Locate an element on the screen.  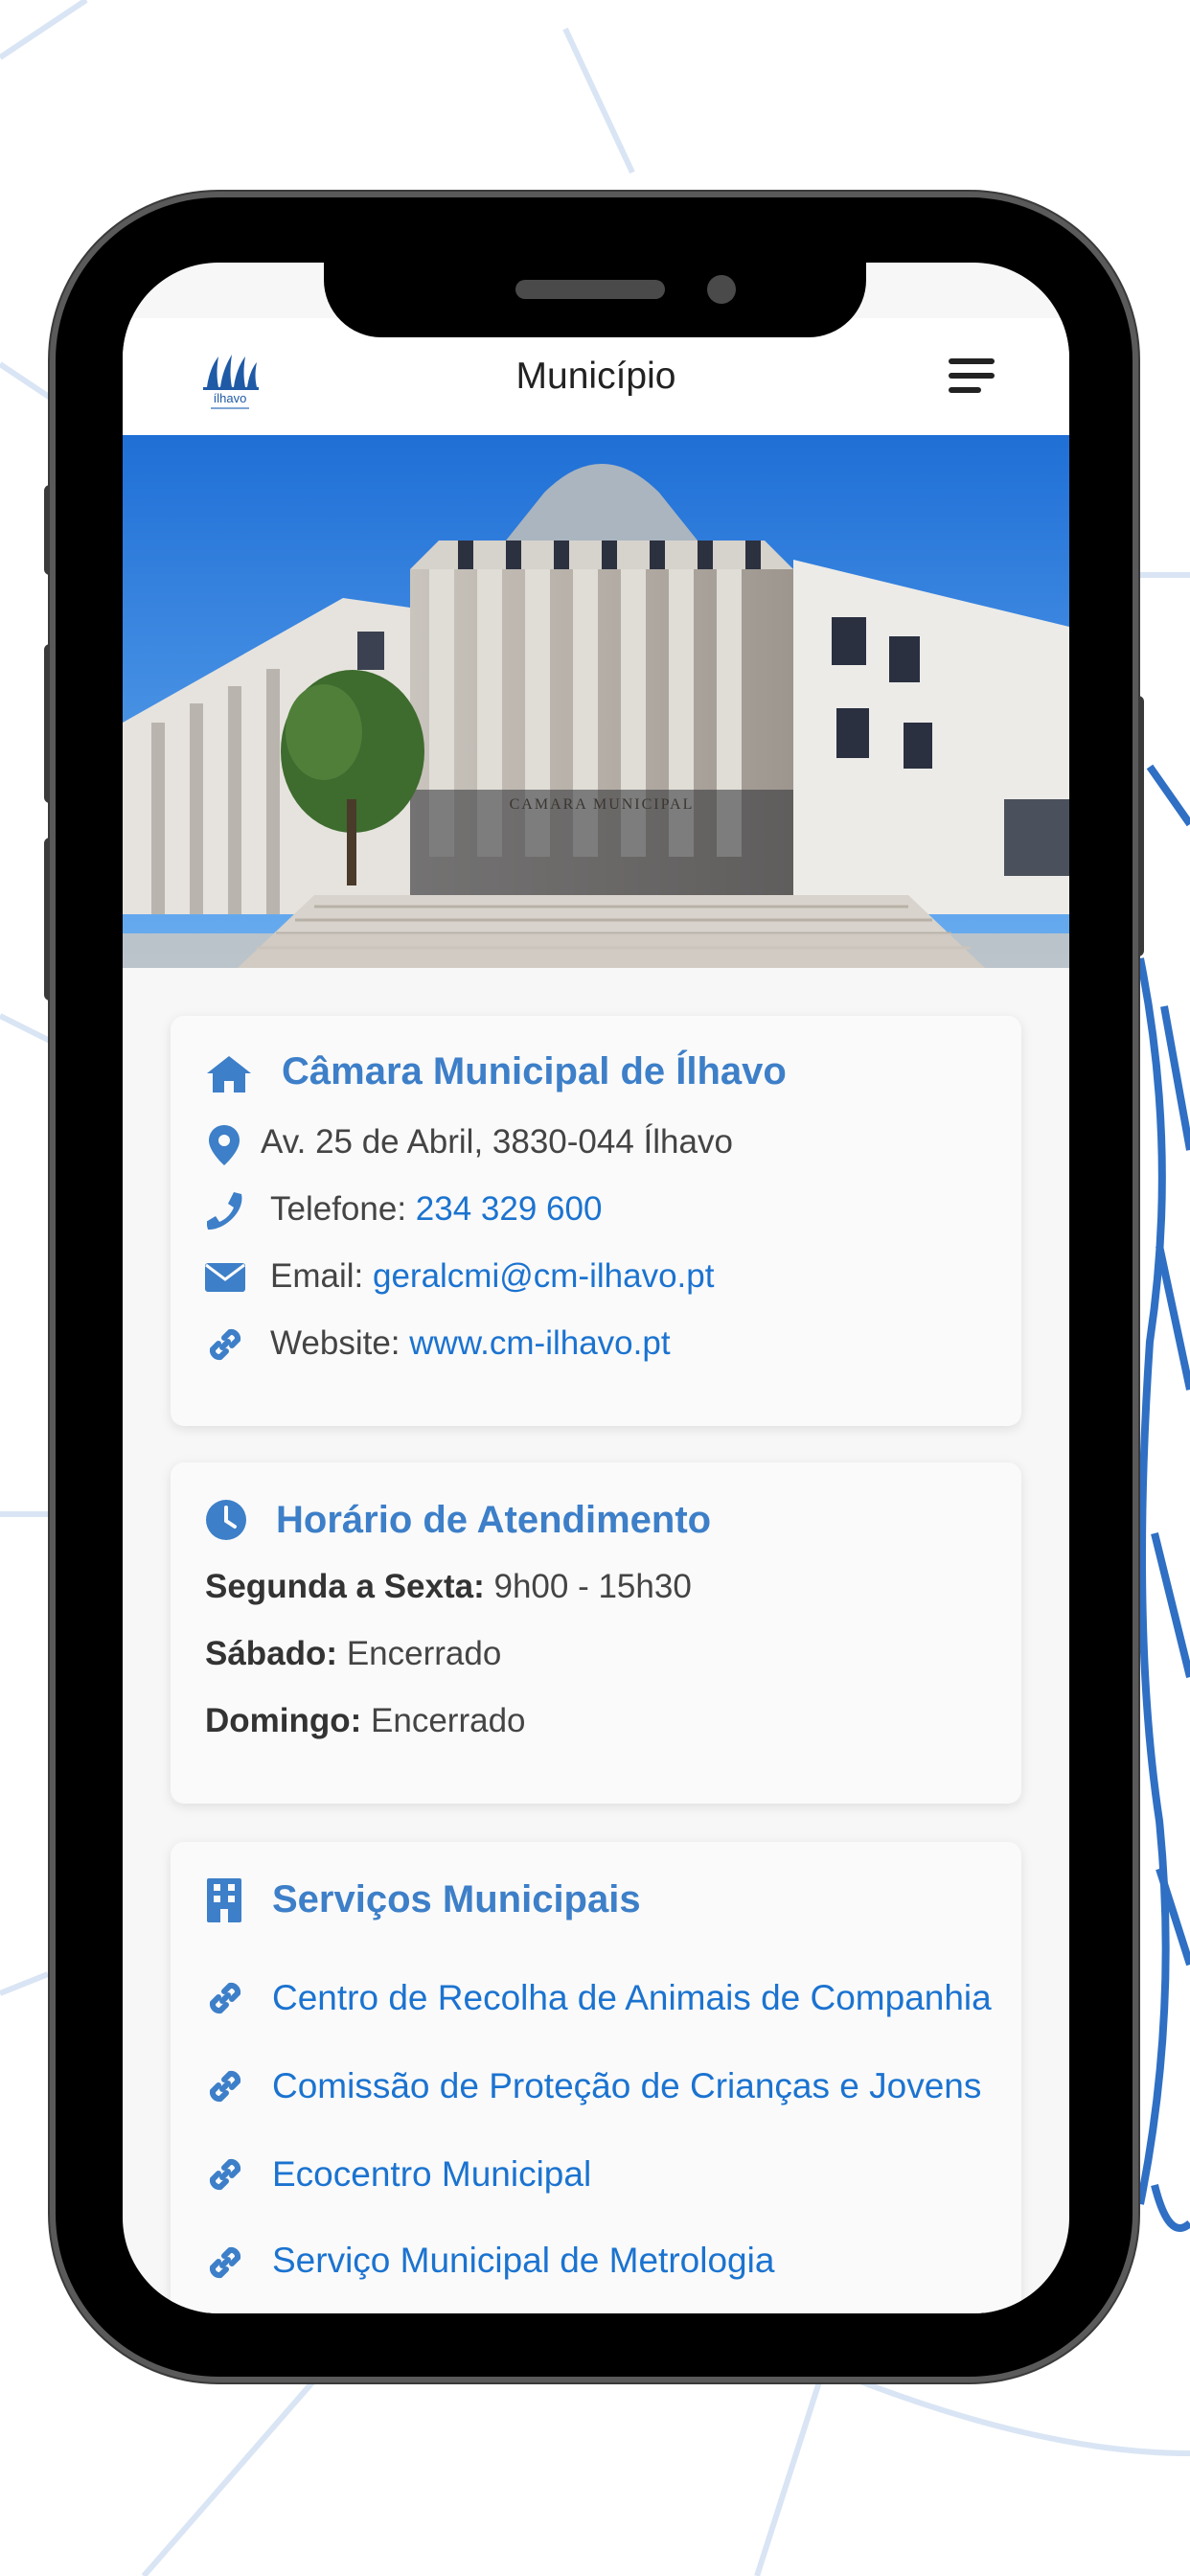
website-row: Website: www.cm-ilhavo.pt is located at coordinates (471, 1343).